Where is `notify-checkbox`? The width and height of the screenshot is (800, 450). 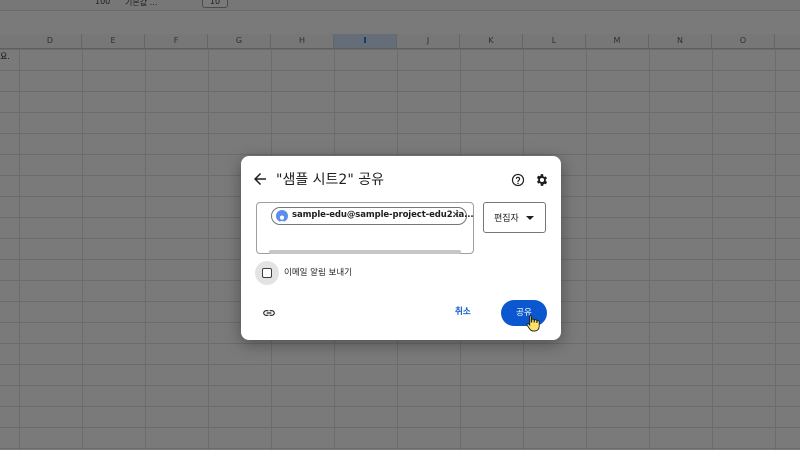
notify-checkbox is located at coordinates (267, 273).